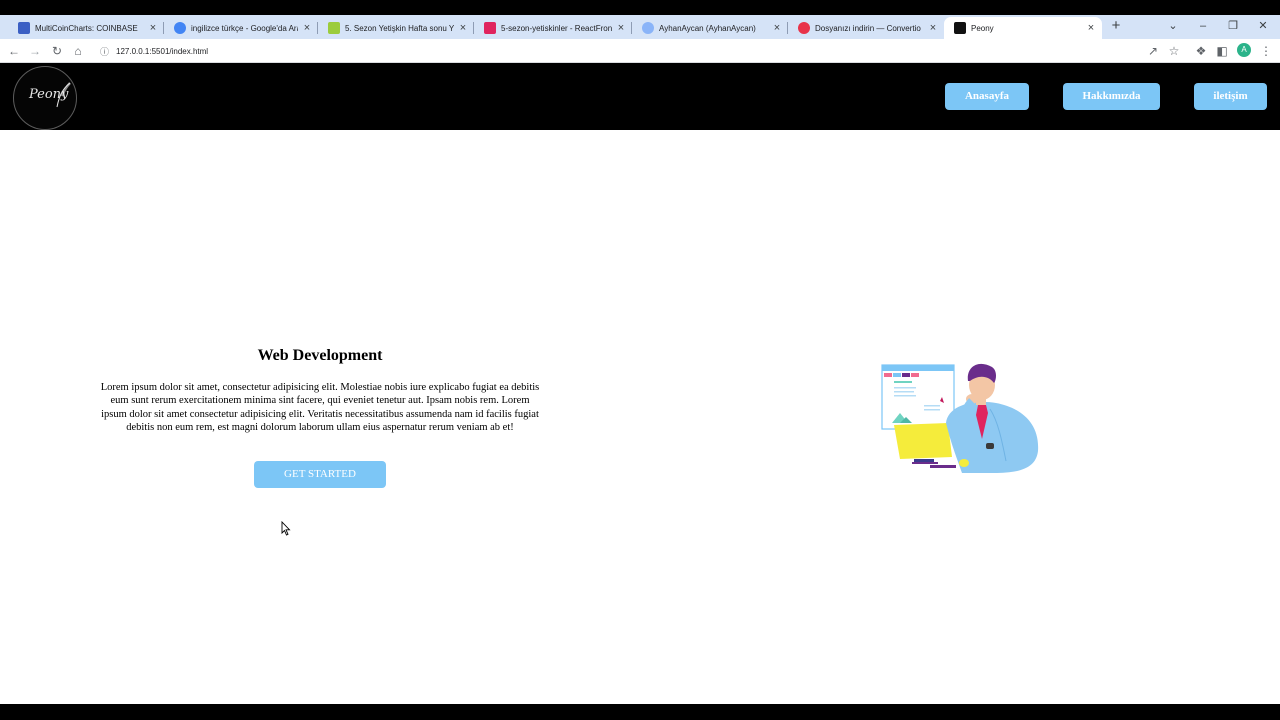  Describe the element at coordinates (63, 95) in the screenshot. I see `feather-icon` at that location.